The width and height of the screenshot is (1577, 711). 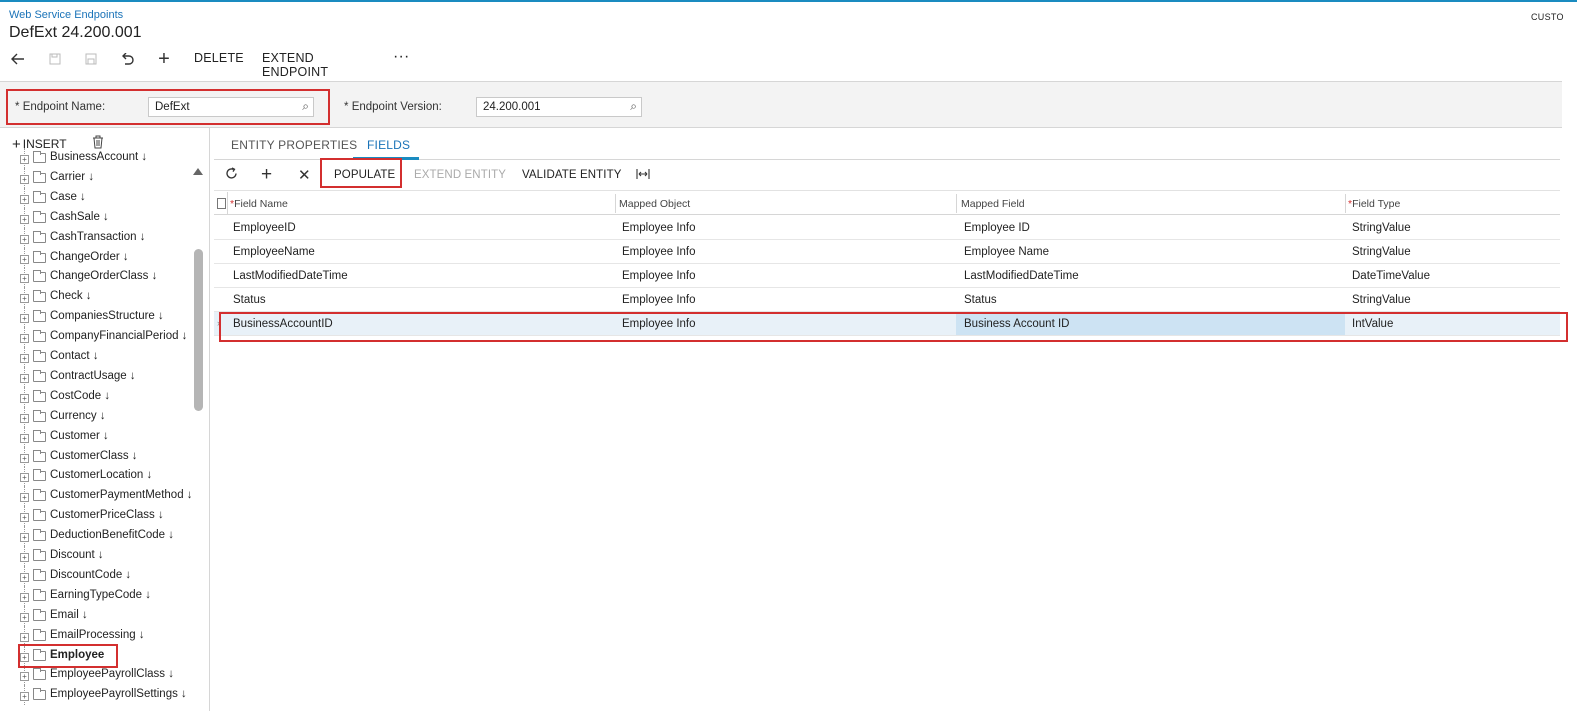 What do you see at coordinates (571, 175) in the screenshot?
I see `validate-entity-button: VALIDATE ENTITY` at bounding box center [571, 175].